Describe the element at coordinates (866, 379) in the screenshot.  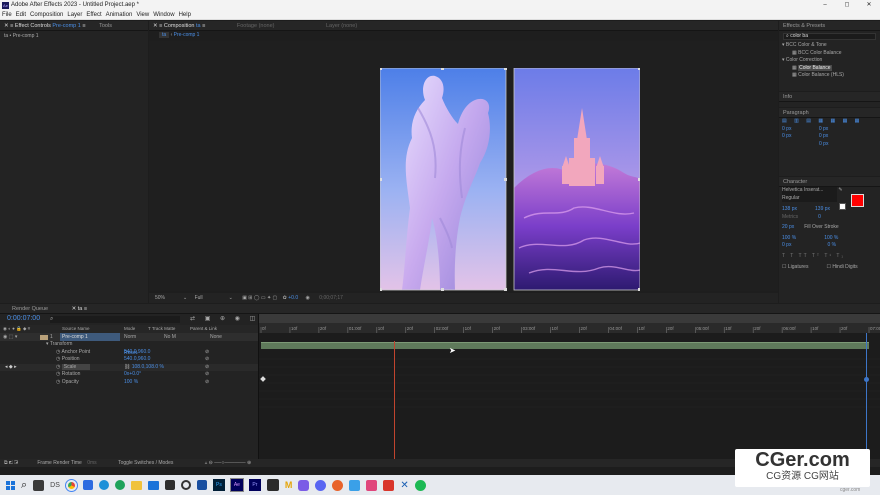
I see `keyframe-end` at that location.